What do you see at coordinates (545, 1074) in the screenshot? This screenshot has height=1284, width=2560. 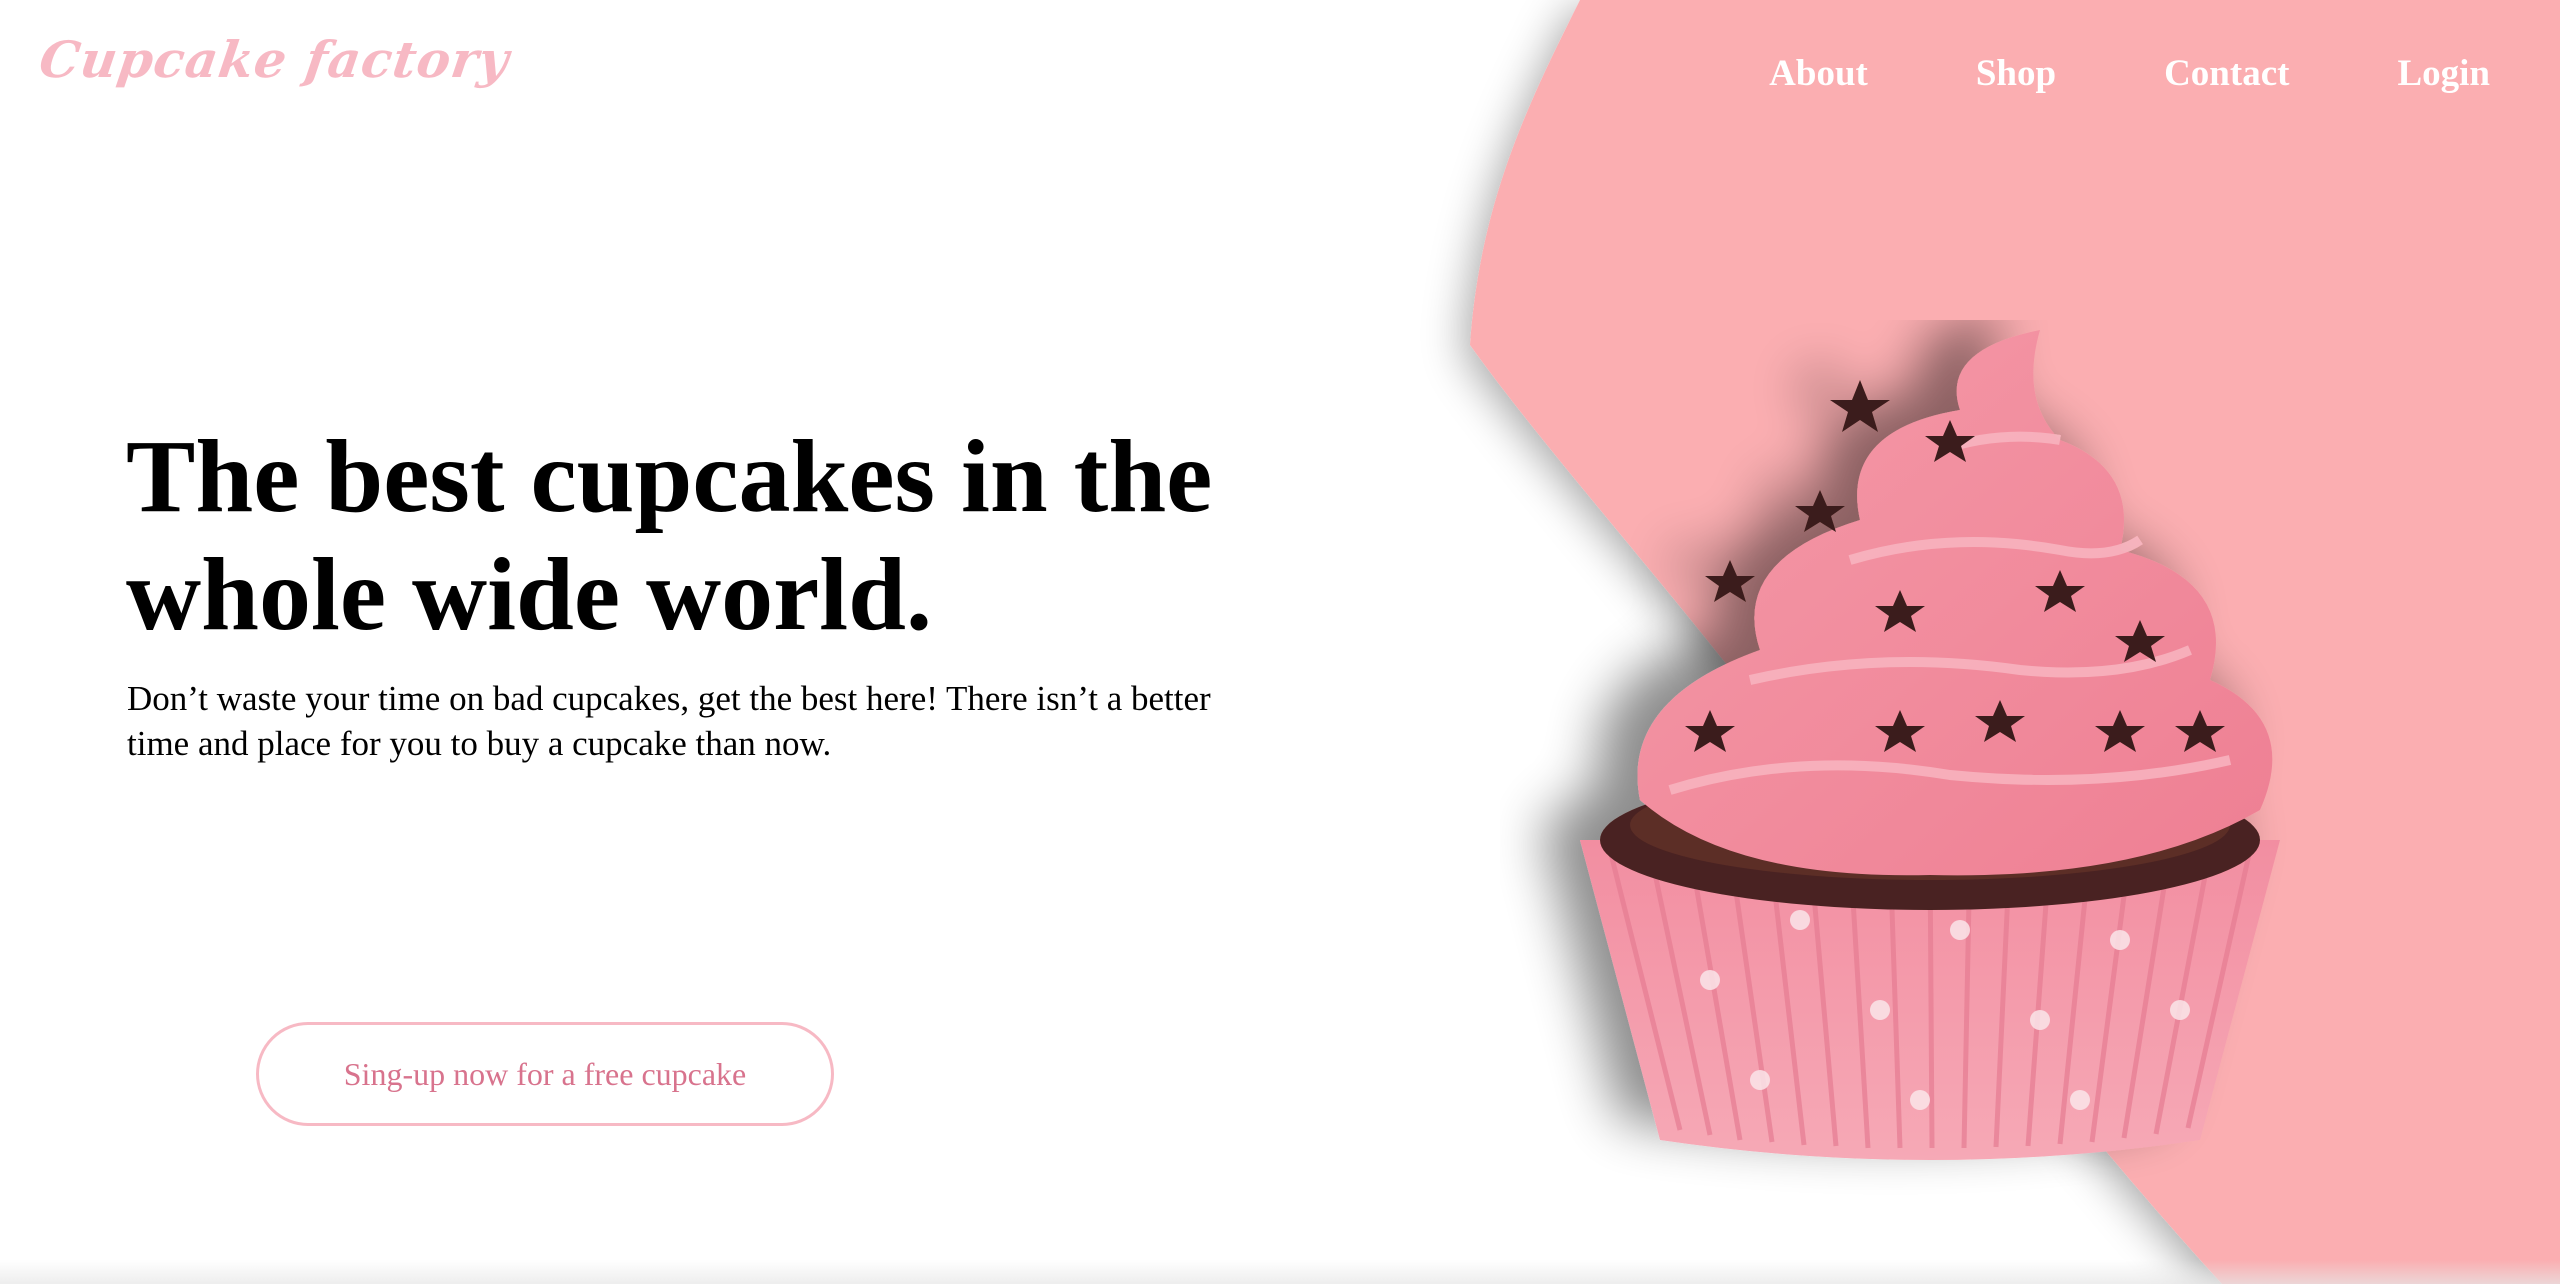 I see `signup-cta-button: Sing-up now for a free cupcake` at bounding box center [545, 1074].